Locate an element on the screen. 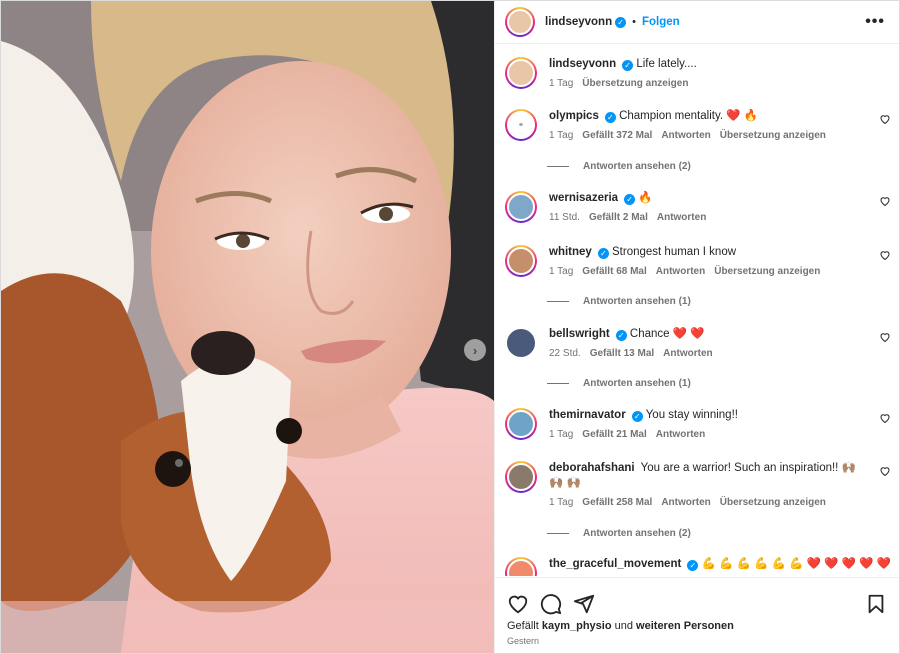 The height and width of the screenshot is (654, 900). comment-username: deborahafshani is located at coordinates (592, 468).